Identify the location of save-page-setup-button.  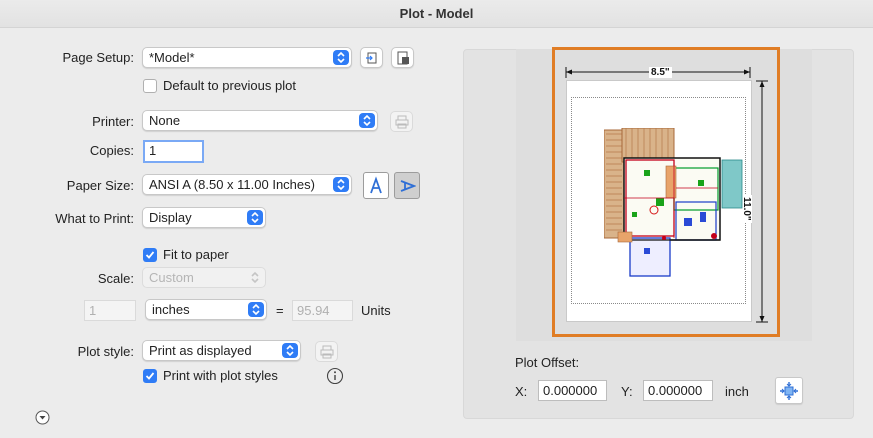
(402, 57).